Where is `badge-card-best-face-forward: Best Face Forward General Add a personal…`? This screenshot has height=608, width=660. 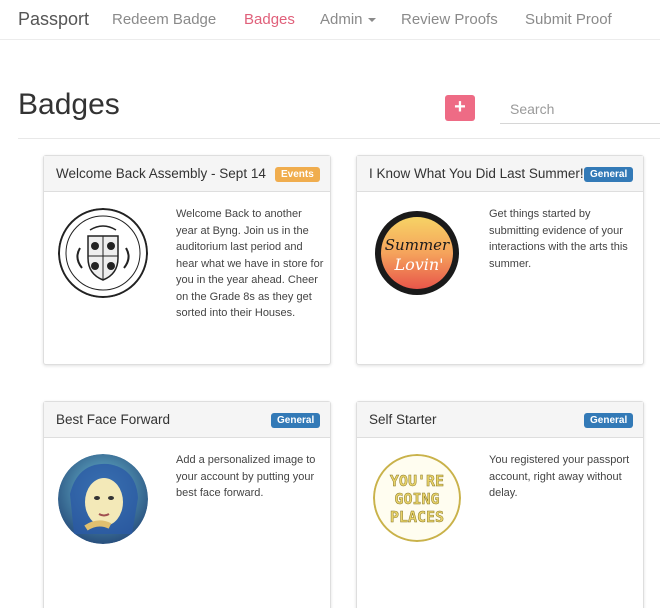
badge-card-best-face-forward: Best Face Forward General Add a personal… is located at coordinates (187, 504).